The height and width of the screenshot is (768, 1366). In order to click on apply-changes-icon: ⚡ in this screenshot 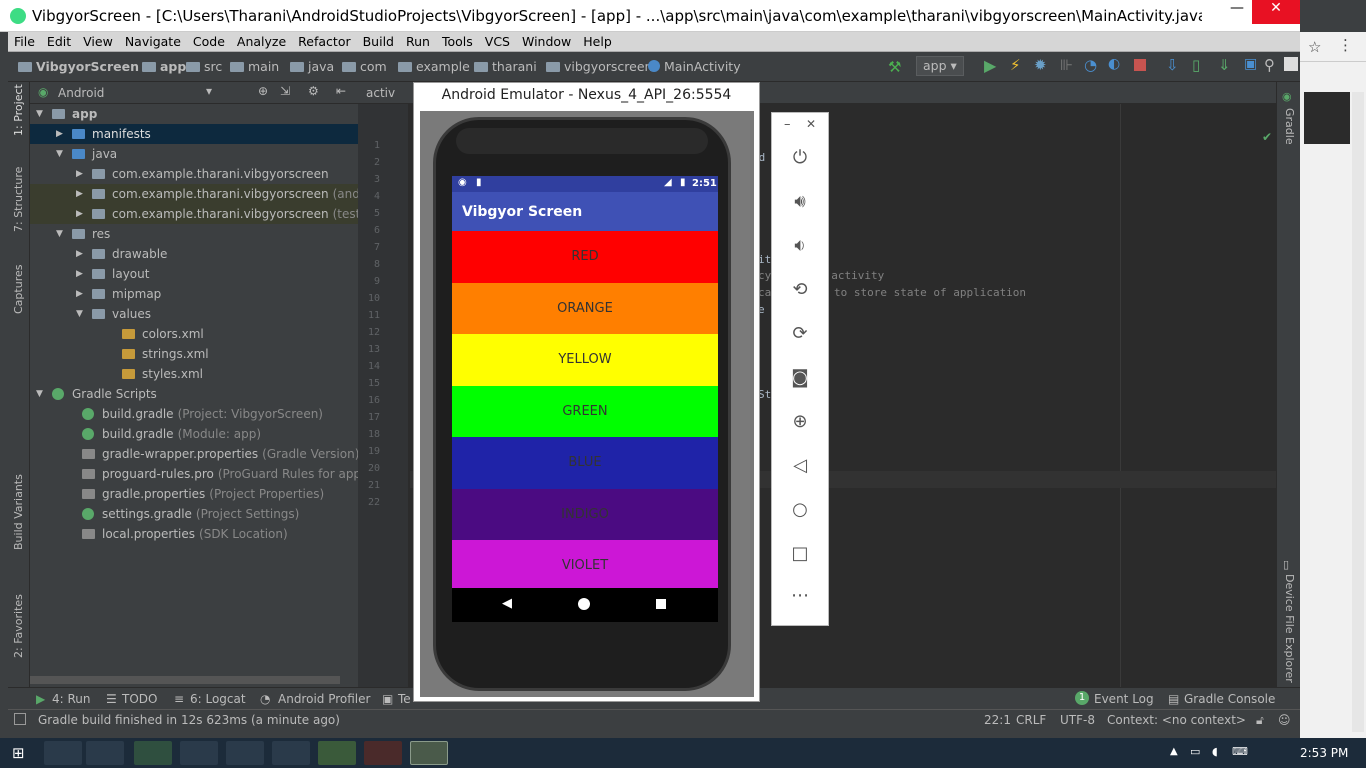, I will do `click(1015, 65)`.